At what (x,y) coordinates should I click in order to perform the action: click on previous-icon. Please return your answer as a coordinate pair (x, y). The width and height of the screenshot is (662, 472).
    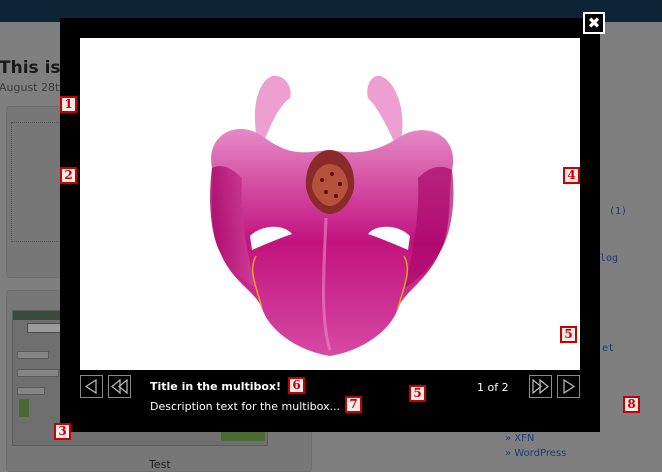
    Looking at the image, I should click on (90, 386).